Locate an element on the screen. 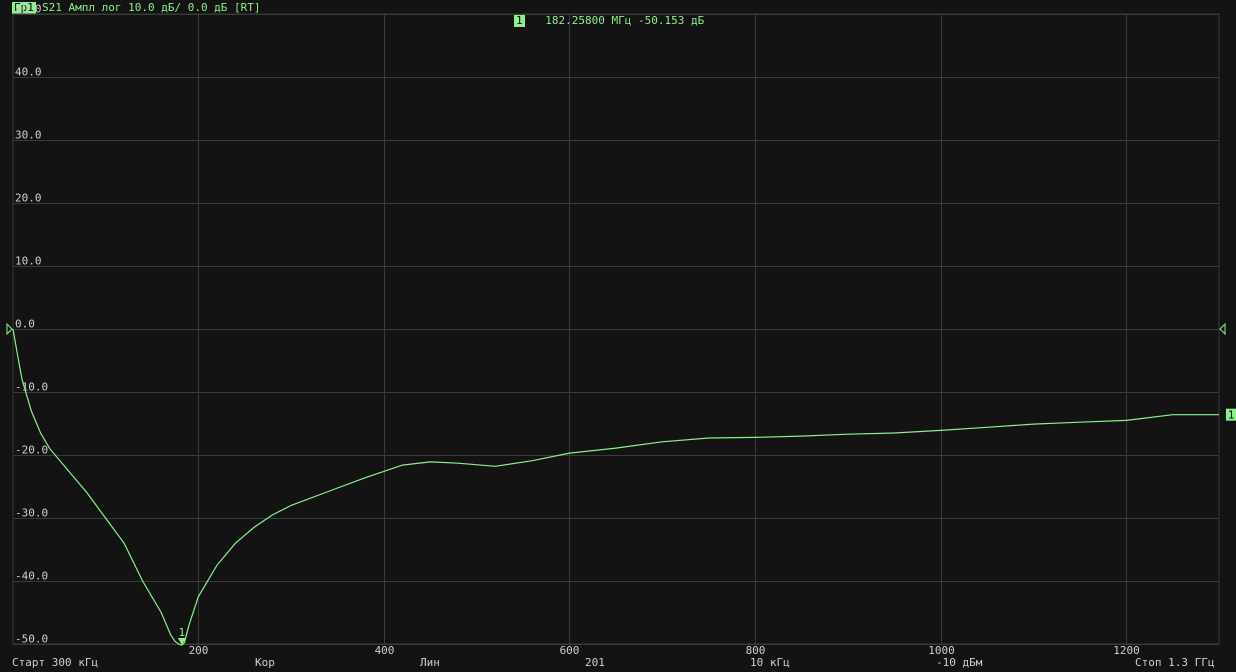 This screenshot has width=1236, height=672. footer-sweep-type: Лин is located at coordinates (430, 663).